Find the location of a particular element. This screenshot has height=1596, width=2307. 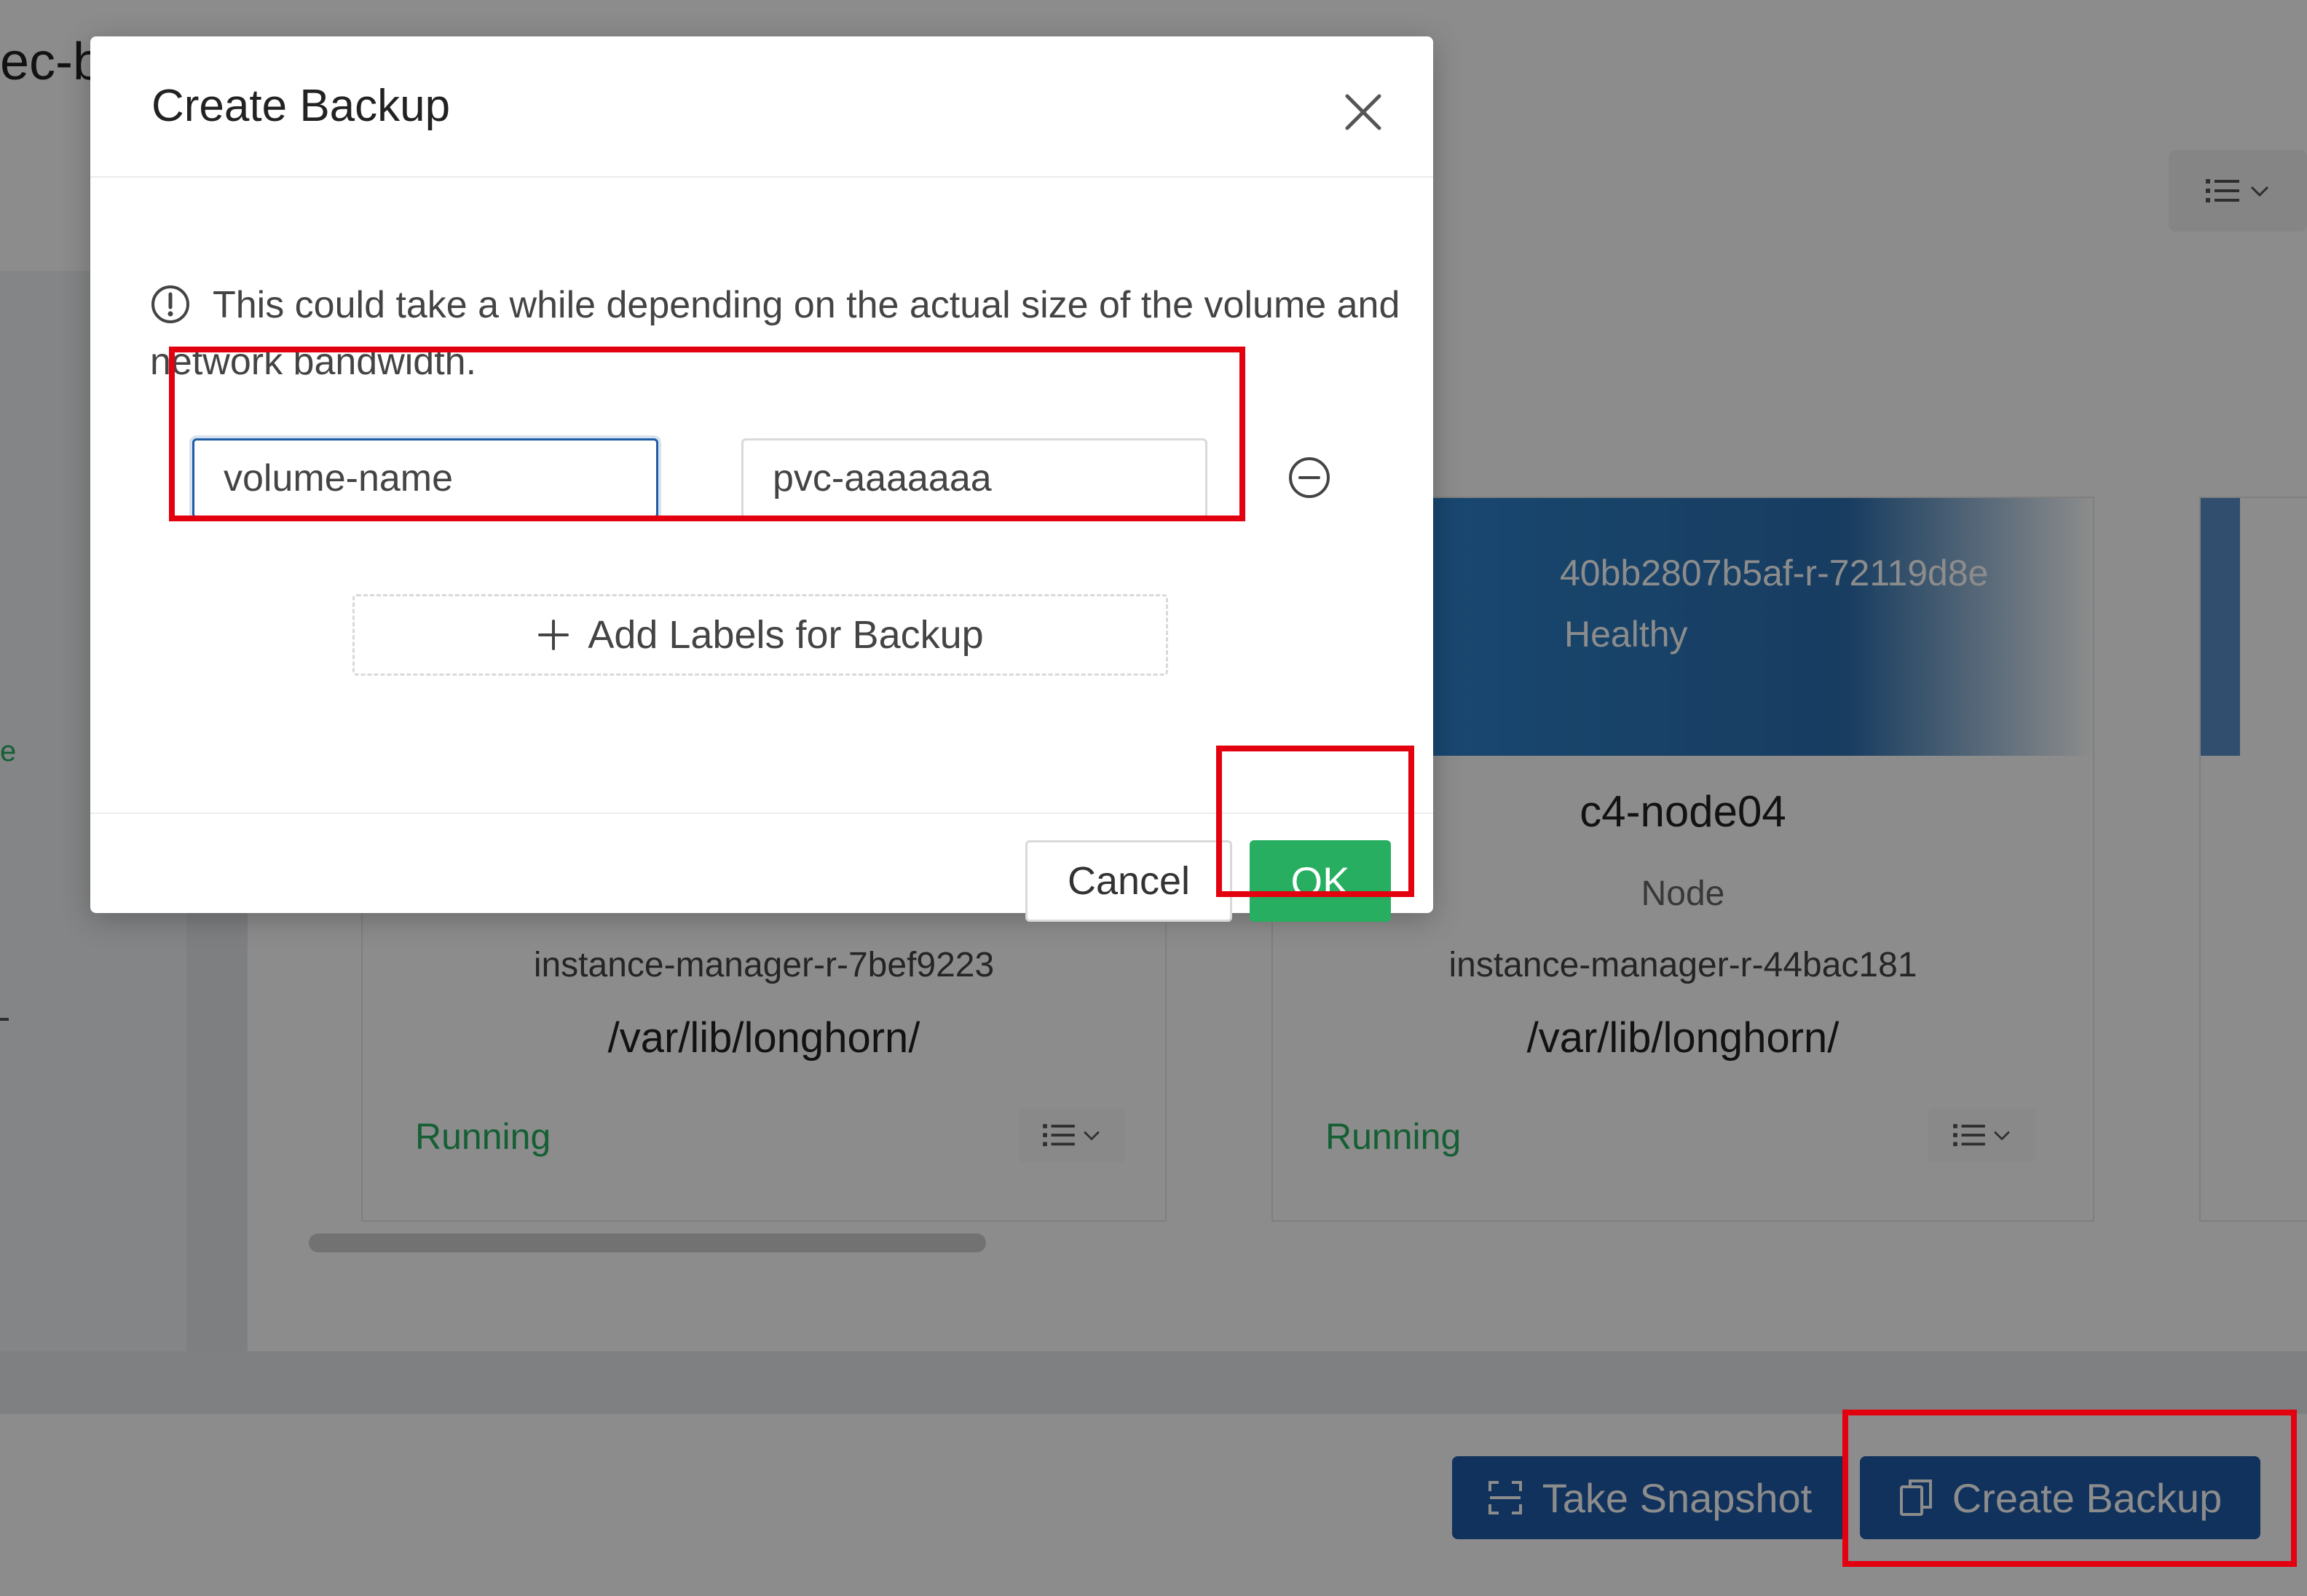

minus-circle-icon is located at coordinates (1309, 477).